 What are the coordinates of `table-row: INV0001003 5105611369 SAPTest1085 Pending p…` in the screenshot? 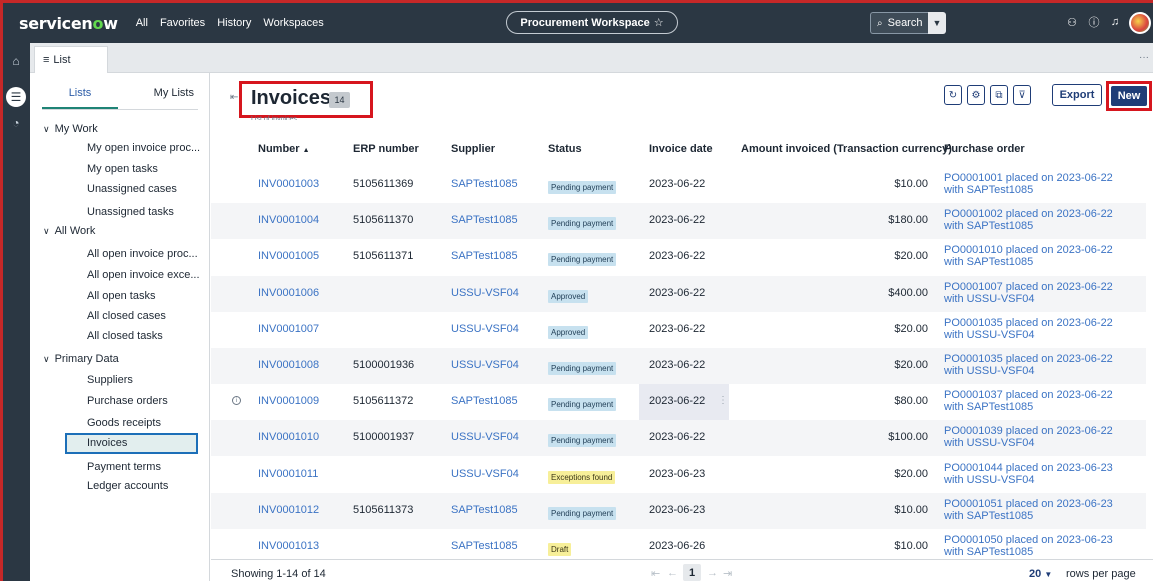 It's located at (678, 185).